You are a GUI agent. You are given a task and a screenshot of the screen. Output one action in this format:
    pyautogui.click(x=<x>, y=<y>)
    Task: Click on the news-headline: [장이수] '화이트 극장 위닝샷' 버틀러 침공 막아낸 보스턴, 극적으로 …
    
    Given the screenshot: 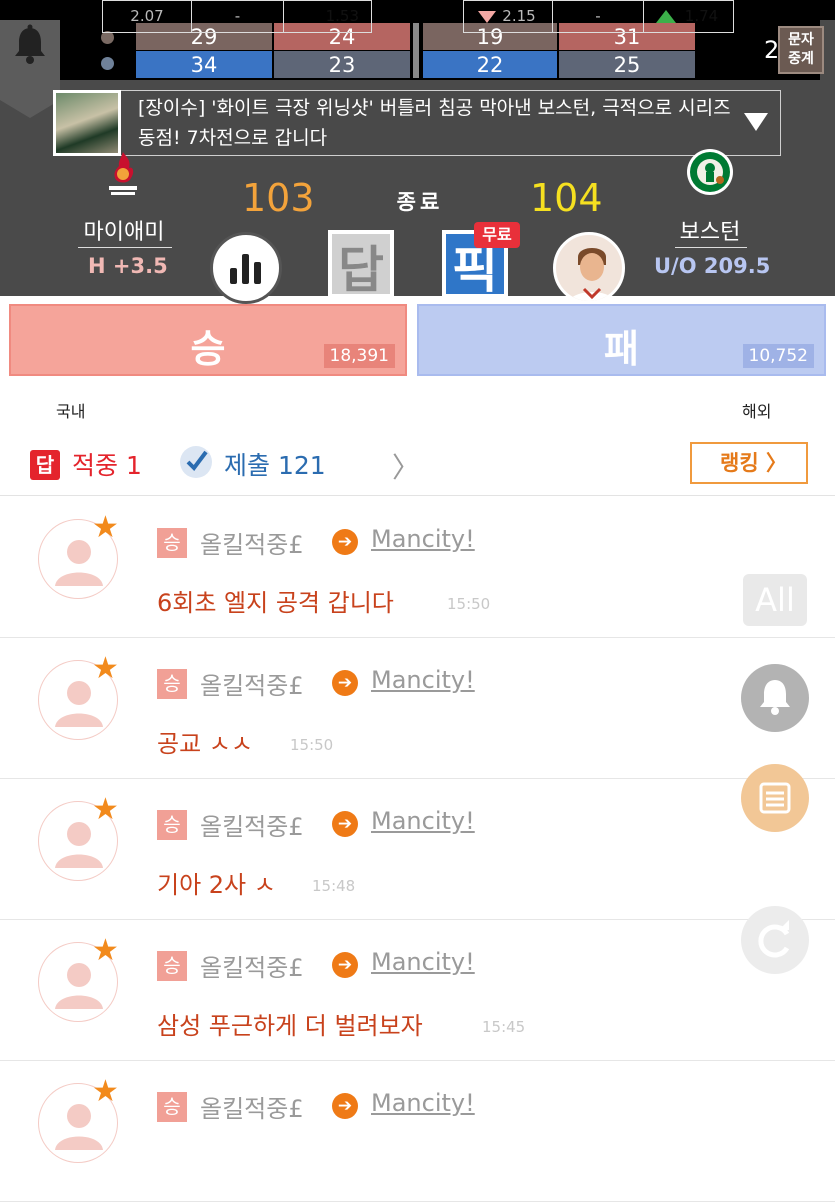 What is the action you would take?
    pyautogui.click(x=434, y=123)
    